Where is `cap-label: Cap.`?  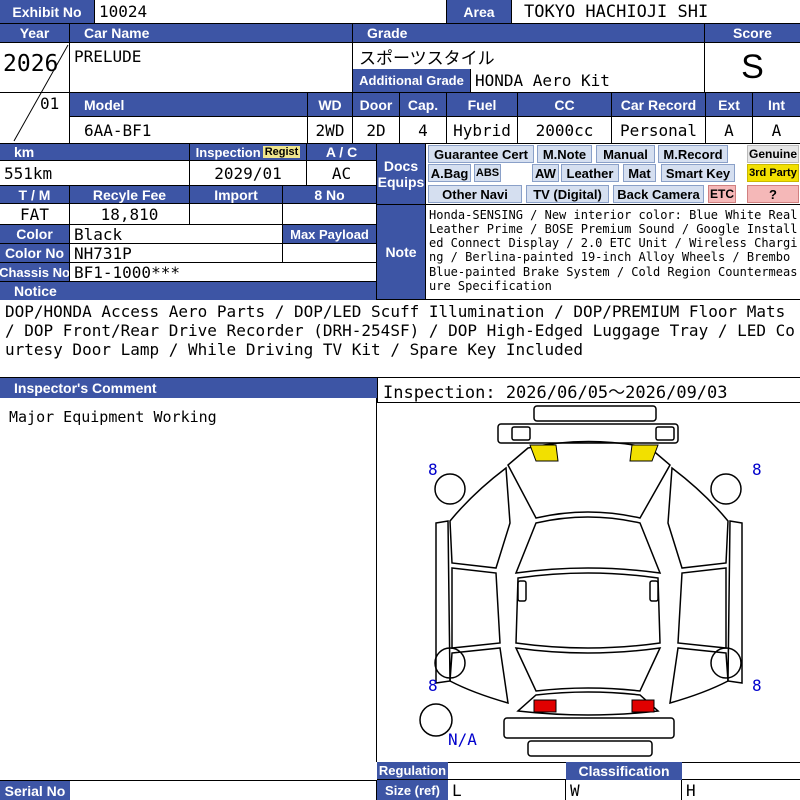 cap-label: Cap. is located at coordinates (423, 105).